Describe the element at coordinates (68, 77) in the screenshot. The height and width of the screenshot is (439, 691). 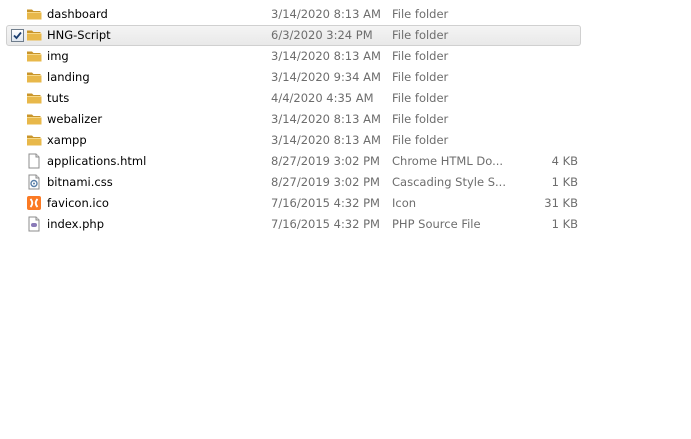
I see `file-name: landing` at that location.